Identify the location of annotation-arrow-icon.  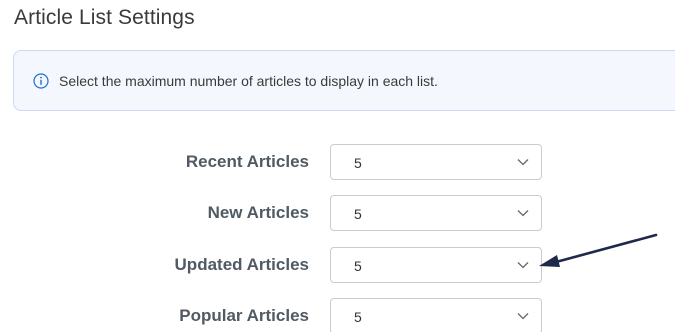
(598, 250).